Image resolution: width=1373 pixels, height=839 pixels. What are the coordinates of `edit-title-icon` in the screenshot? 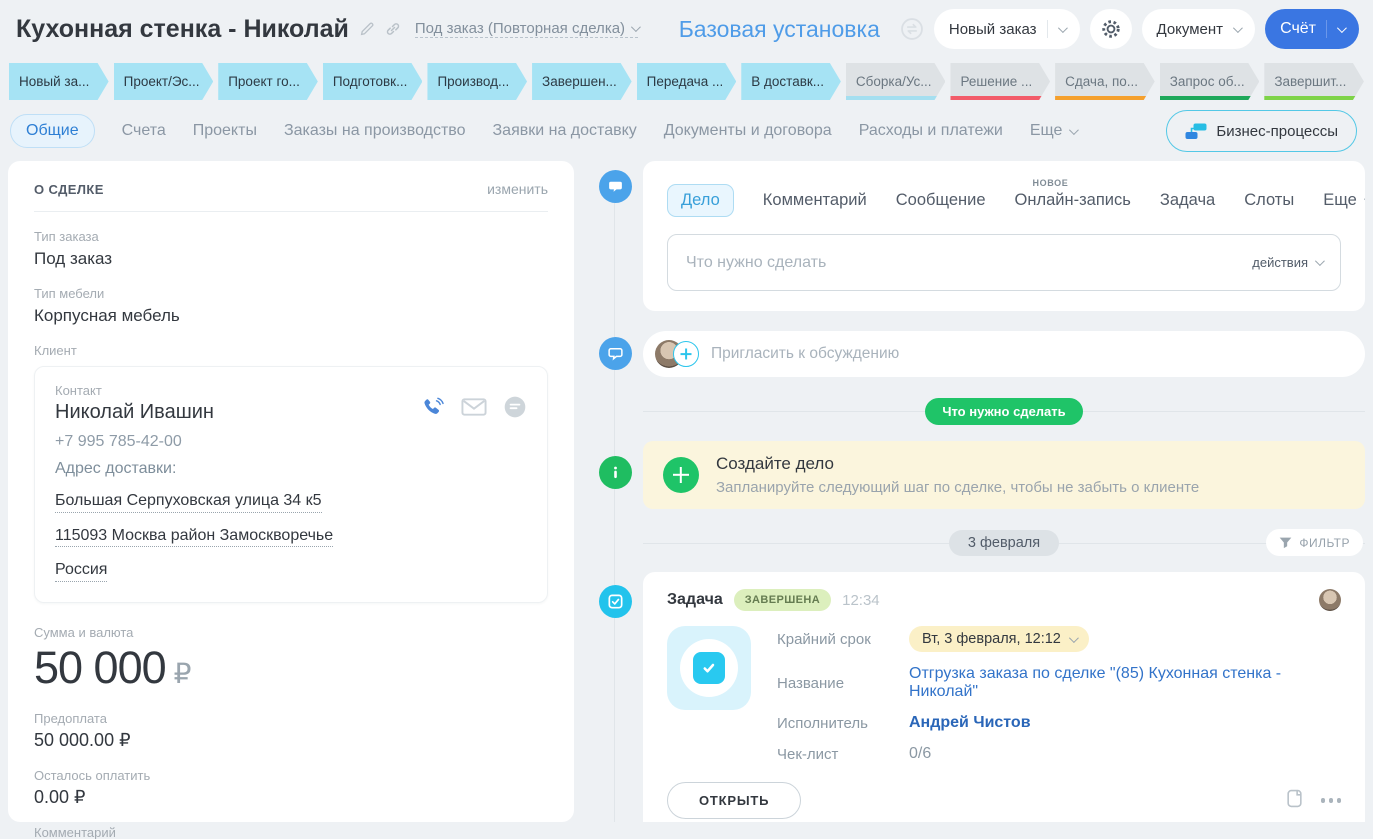 It's located at (367, 29).